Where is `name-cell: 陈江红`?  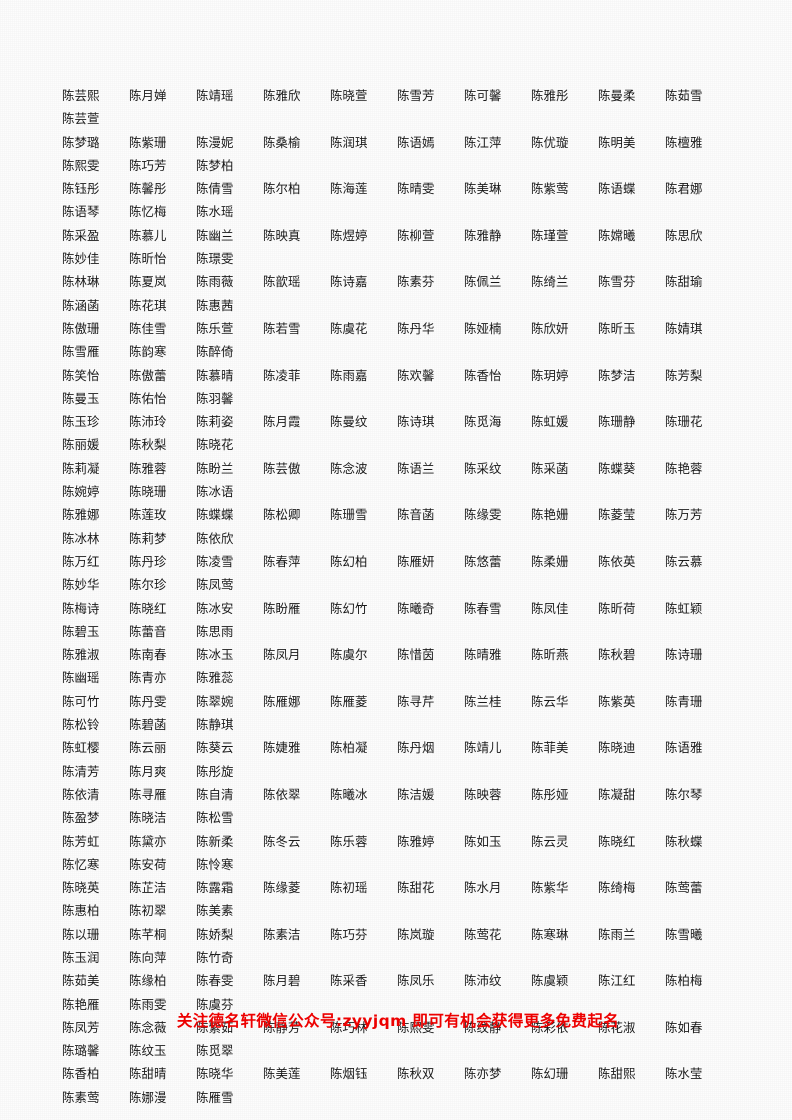
name-cell: 陈江红 is located at coordinates (617, 981).